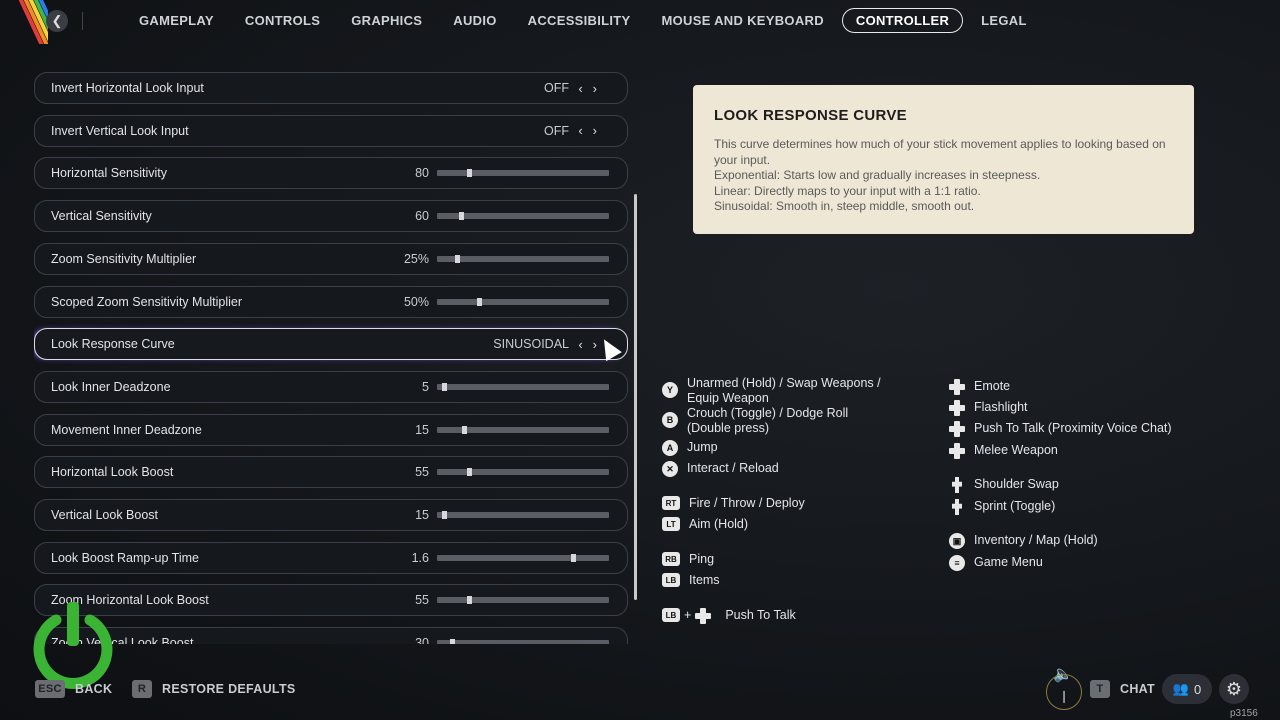 The image size is (1280, 720). I want to click on setting-label: Invert Vertical Look Input, so click(120, 130).